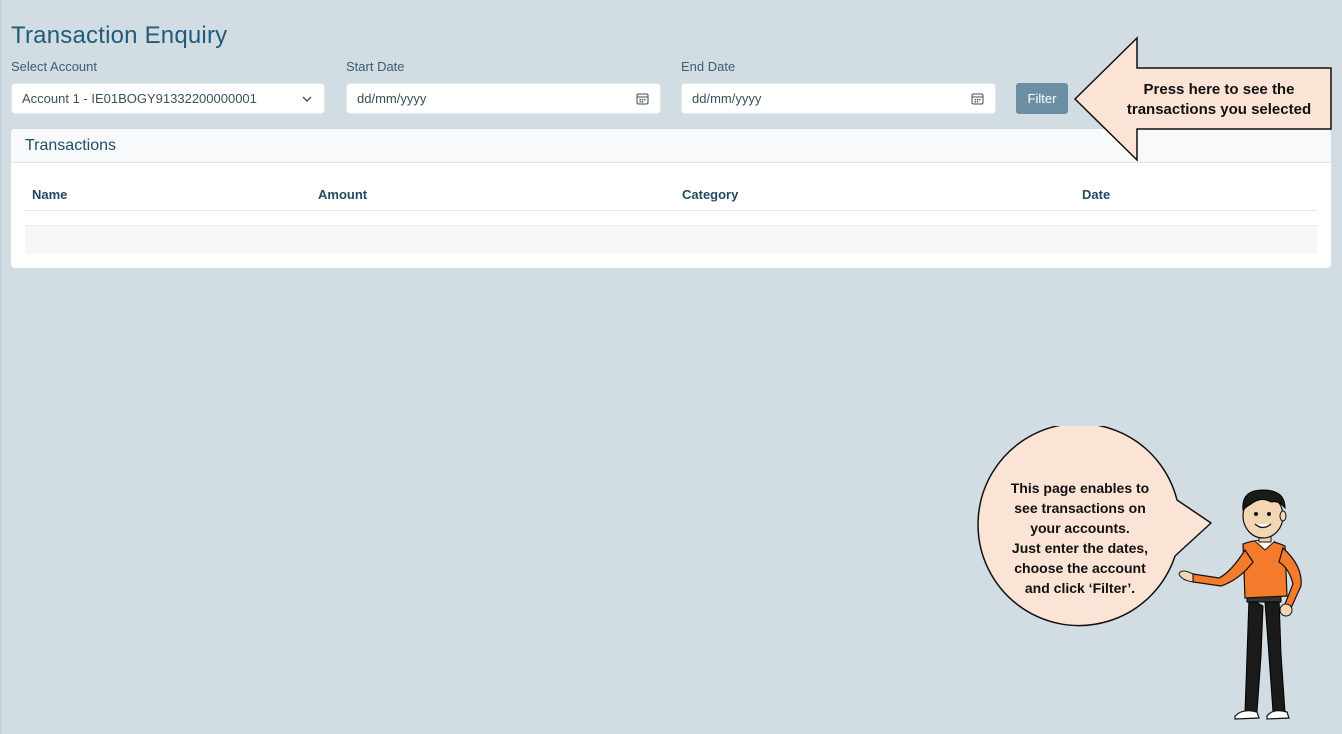 The image size is (1342, 734). I want to click on column-header-category: Category, so click(710, 194).